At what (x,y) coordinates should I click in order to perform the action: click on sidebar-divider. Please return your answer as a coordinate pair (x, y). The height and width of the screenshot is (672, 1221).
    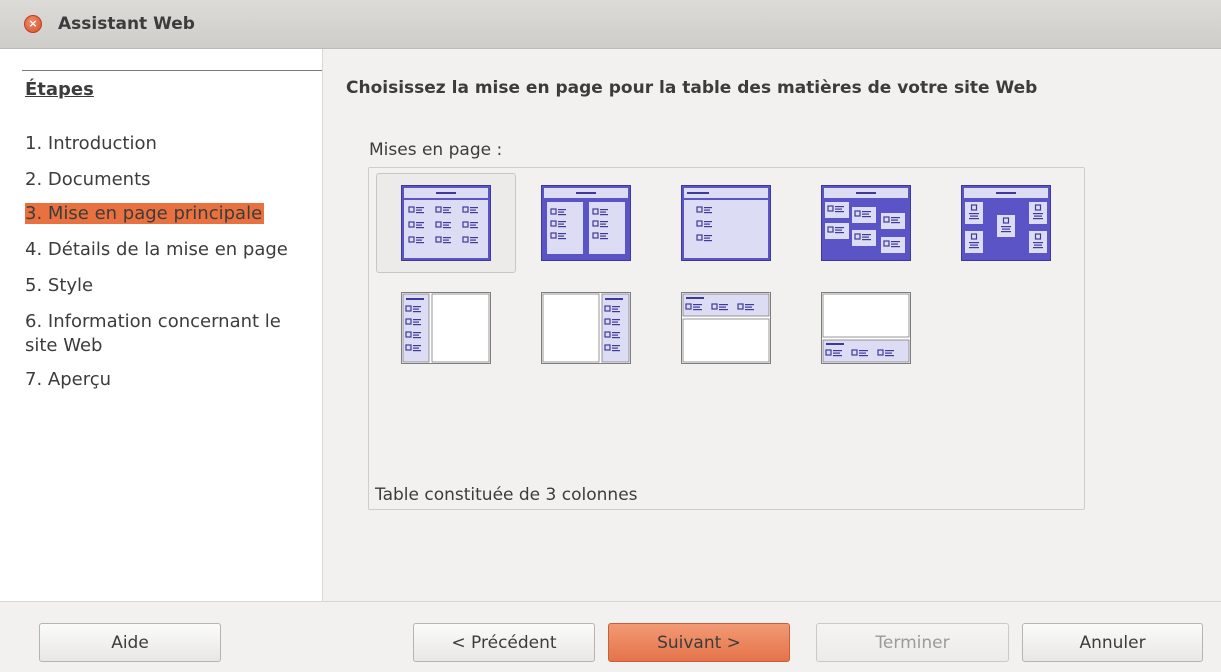
    Looking at the image, I should click on (172, 70).